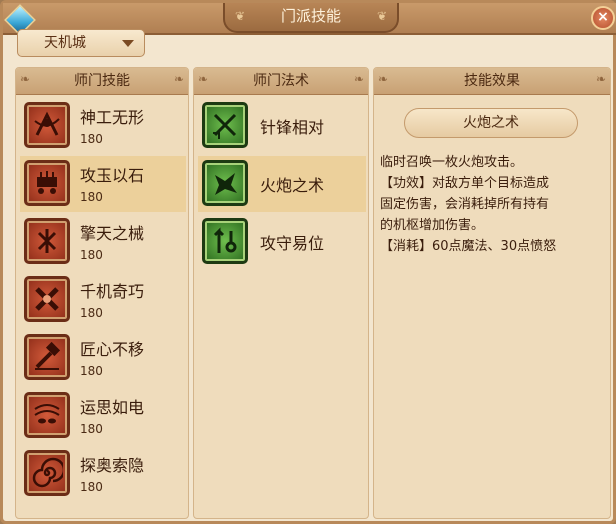  I want to click on spell-name: 火炮之术, so click(292, 185).